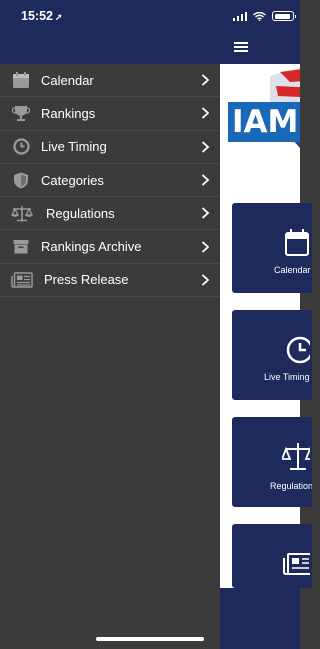 The height and width of the screenshot is (649, 320). I want to click on cellular-signal-icon, so click(239, 16).